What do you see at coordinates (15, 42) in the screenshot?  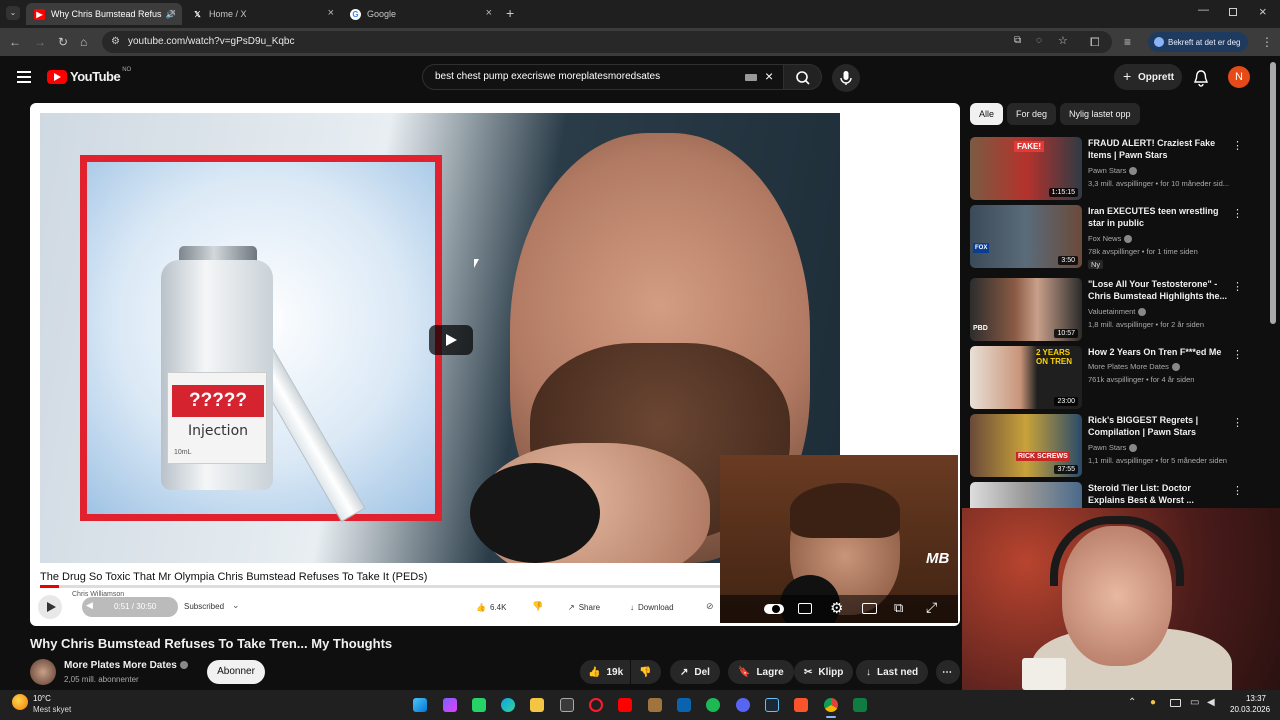 I see `back-icon: ←` at bounding box center [15, 42].